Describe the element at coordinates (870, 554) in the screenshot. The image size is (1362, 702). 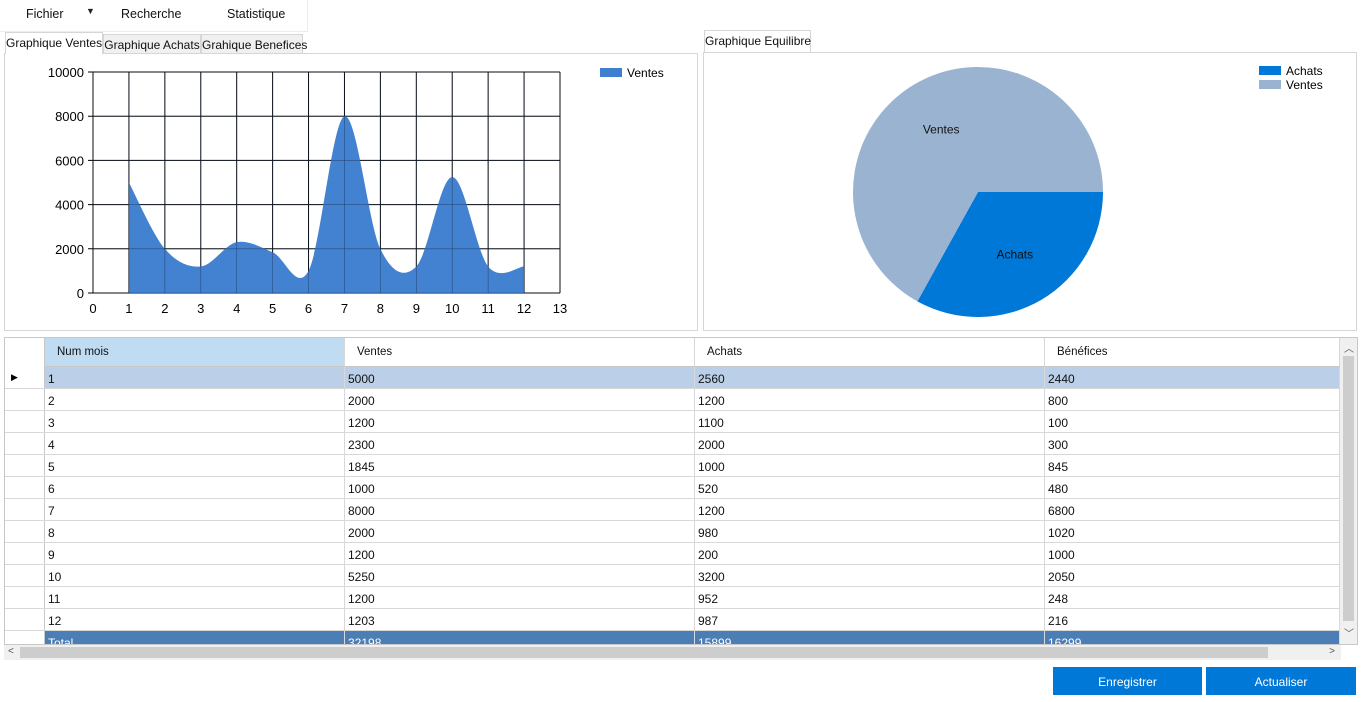
I see `table-cell: 200` at that location.